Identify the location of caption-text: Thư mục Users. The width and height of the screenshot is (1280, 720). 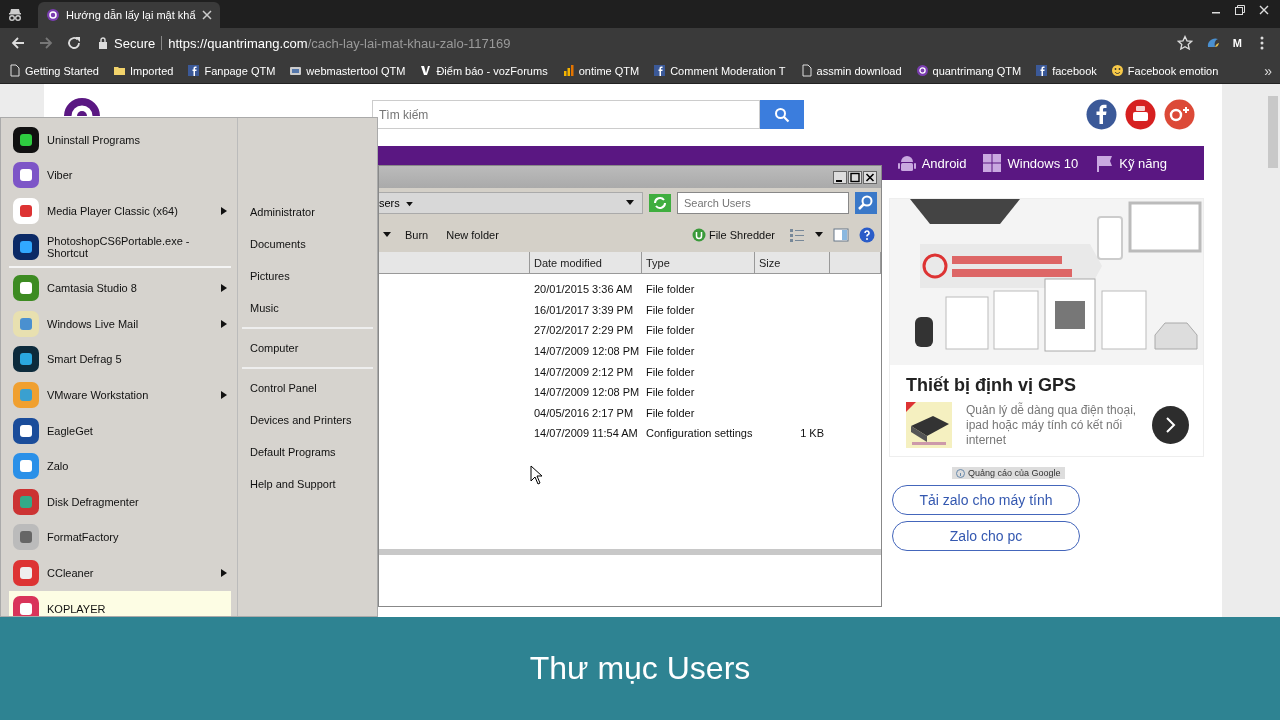
(640, 668).